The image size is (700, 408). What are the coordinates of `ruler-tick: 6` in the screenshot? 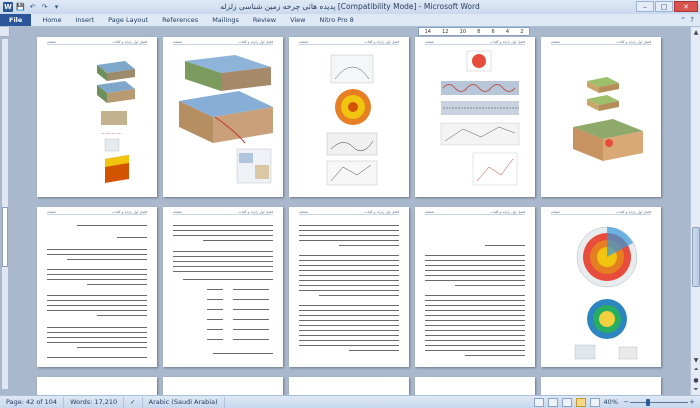 It's located at (493, 31).